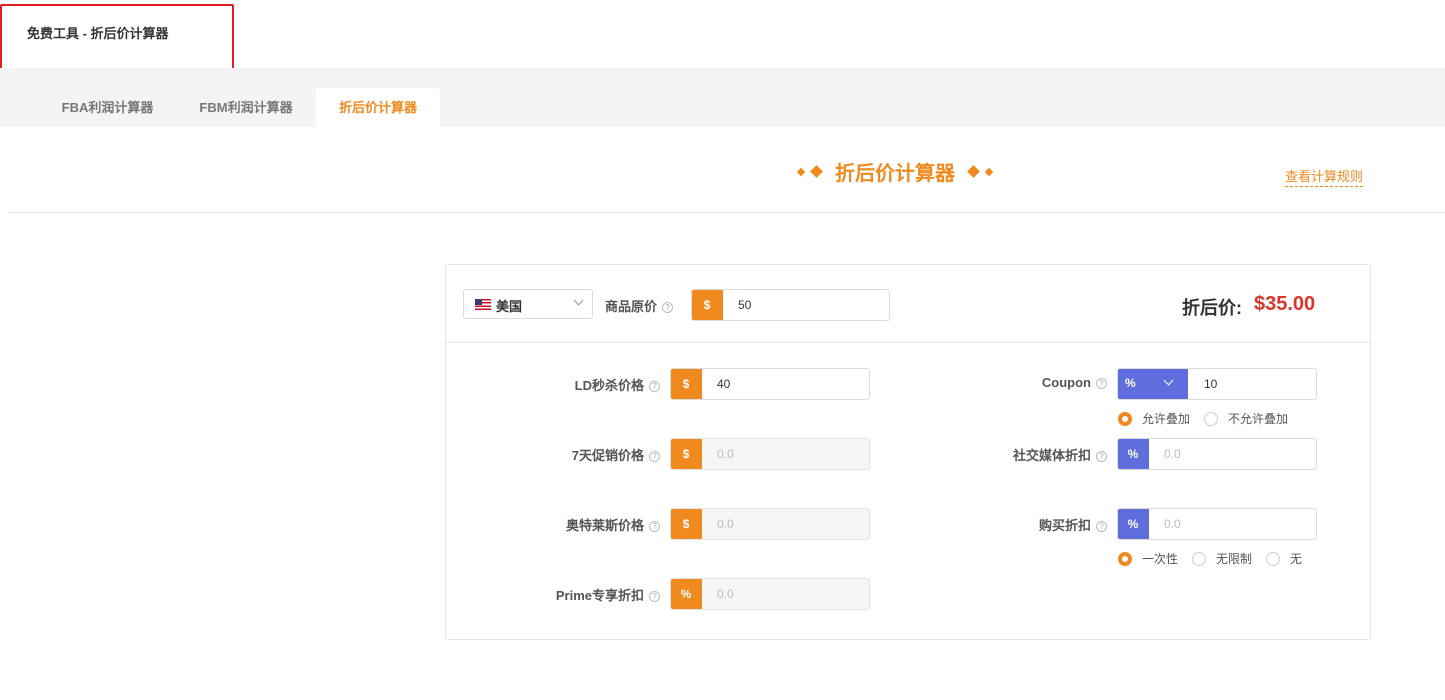 The width and height of the screenshot is (1445, 700). I want to click on purchase-discount-options: 一次性 无限制 无, so click(1217, 558).